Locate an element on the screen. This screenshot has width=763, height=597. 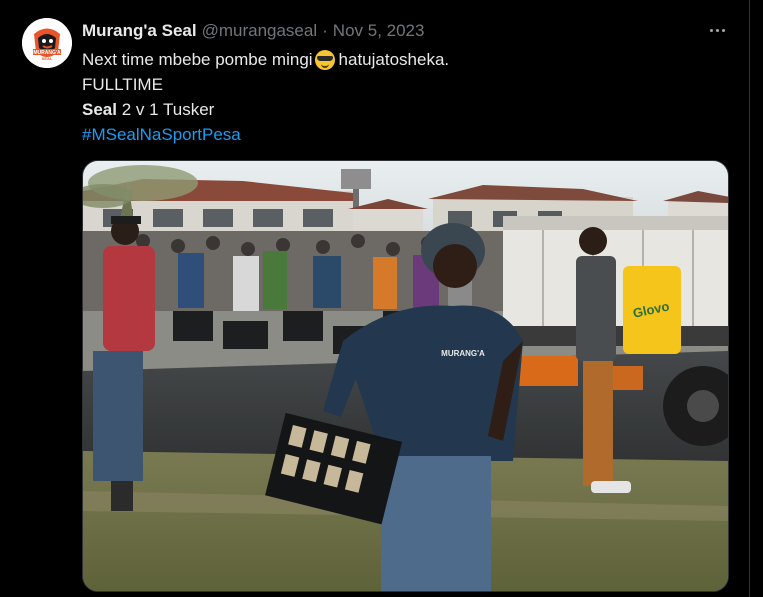
sunglasses-emoji-icon is located at coordinates (324, 59).